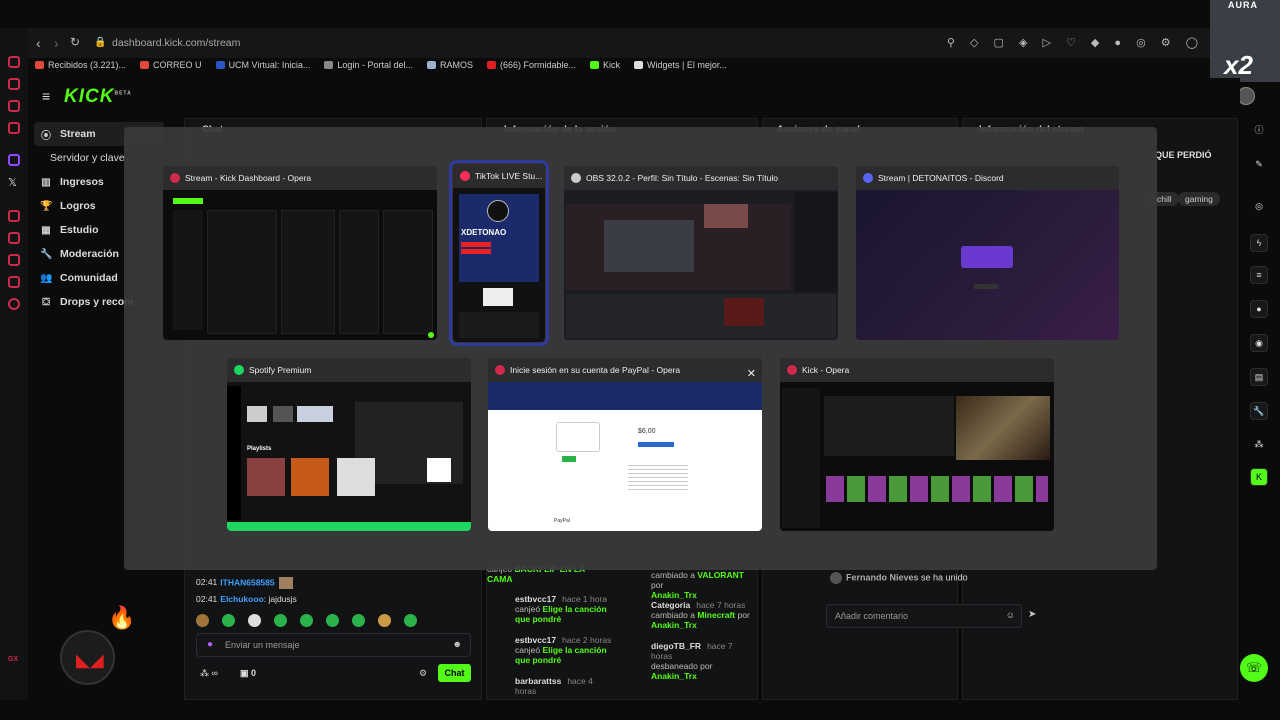  I want to click on discord-icon, so click(868, 178).